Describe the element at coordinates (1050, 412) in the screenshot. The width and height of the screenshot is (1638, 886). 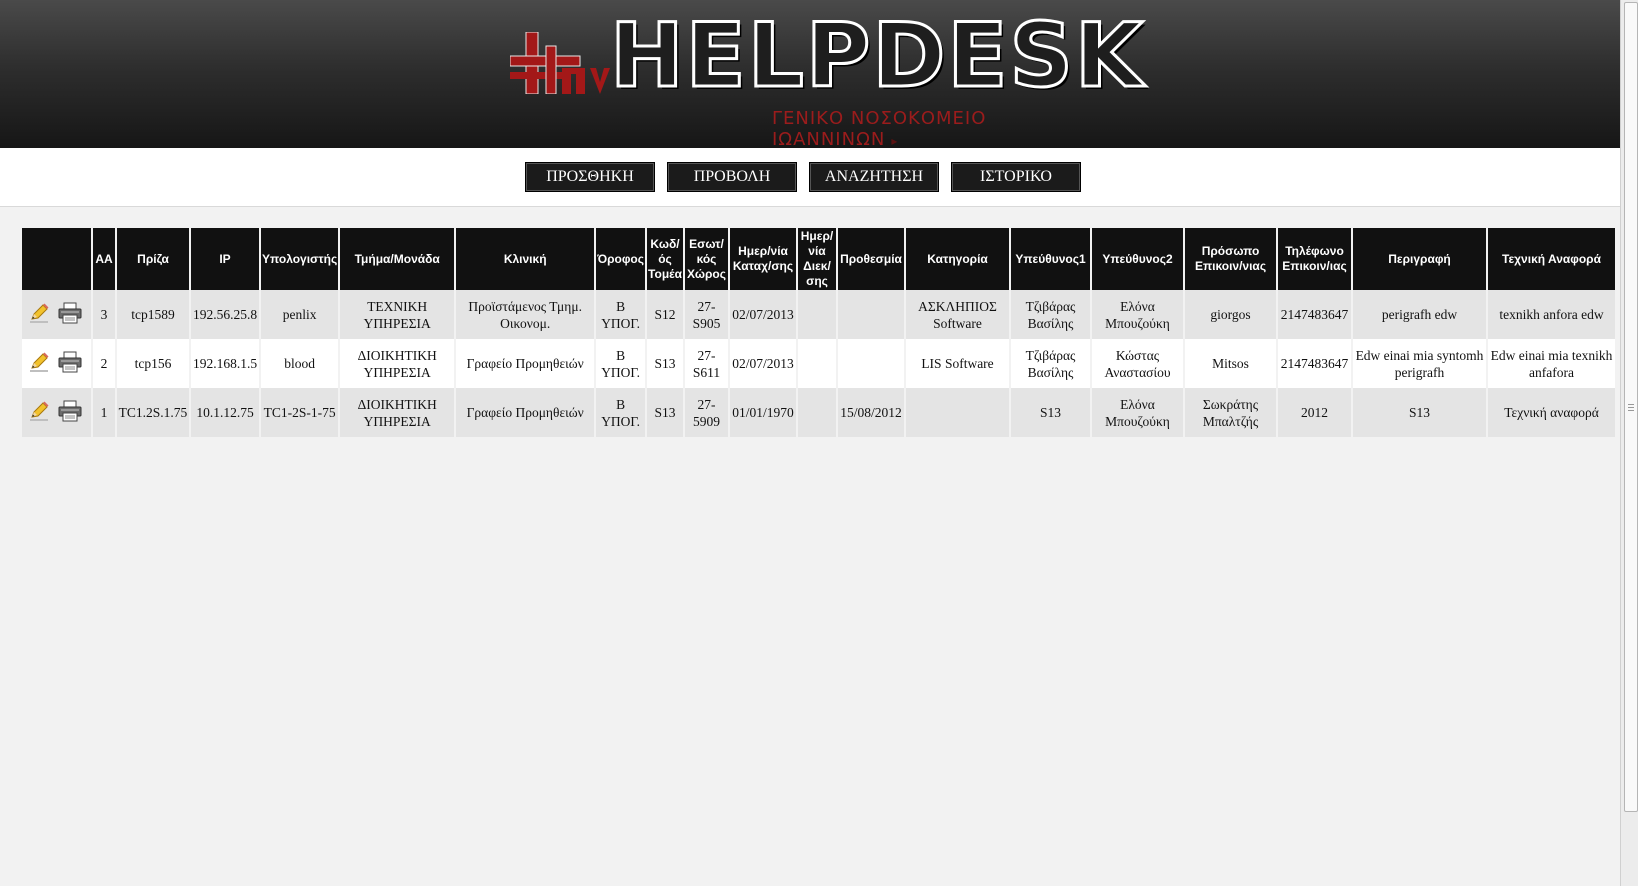
I see `cell-resp1: S13` at that location.